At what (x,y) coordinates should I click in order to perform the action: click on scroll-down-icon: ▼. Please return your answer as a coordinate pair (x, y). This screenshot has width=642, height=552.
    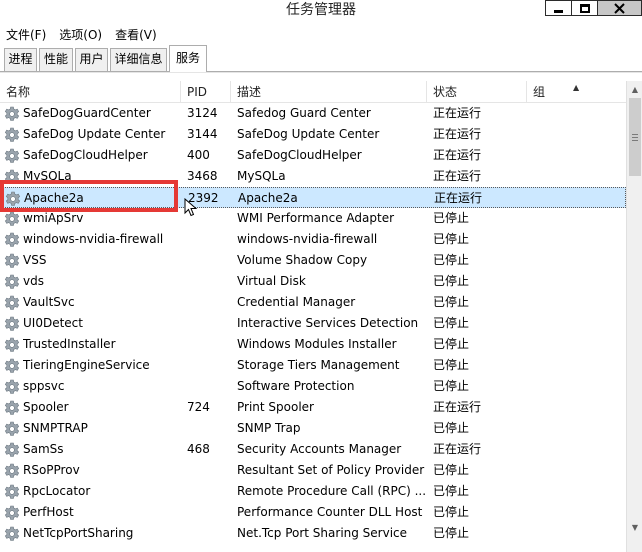
    Looking at the image, I should click on (634, 527).